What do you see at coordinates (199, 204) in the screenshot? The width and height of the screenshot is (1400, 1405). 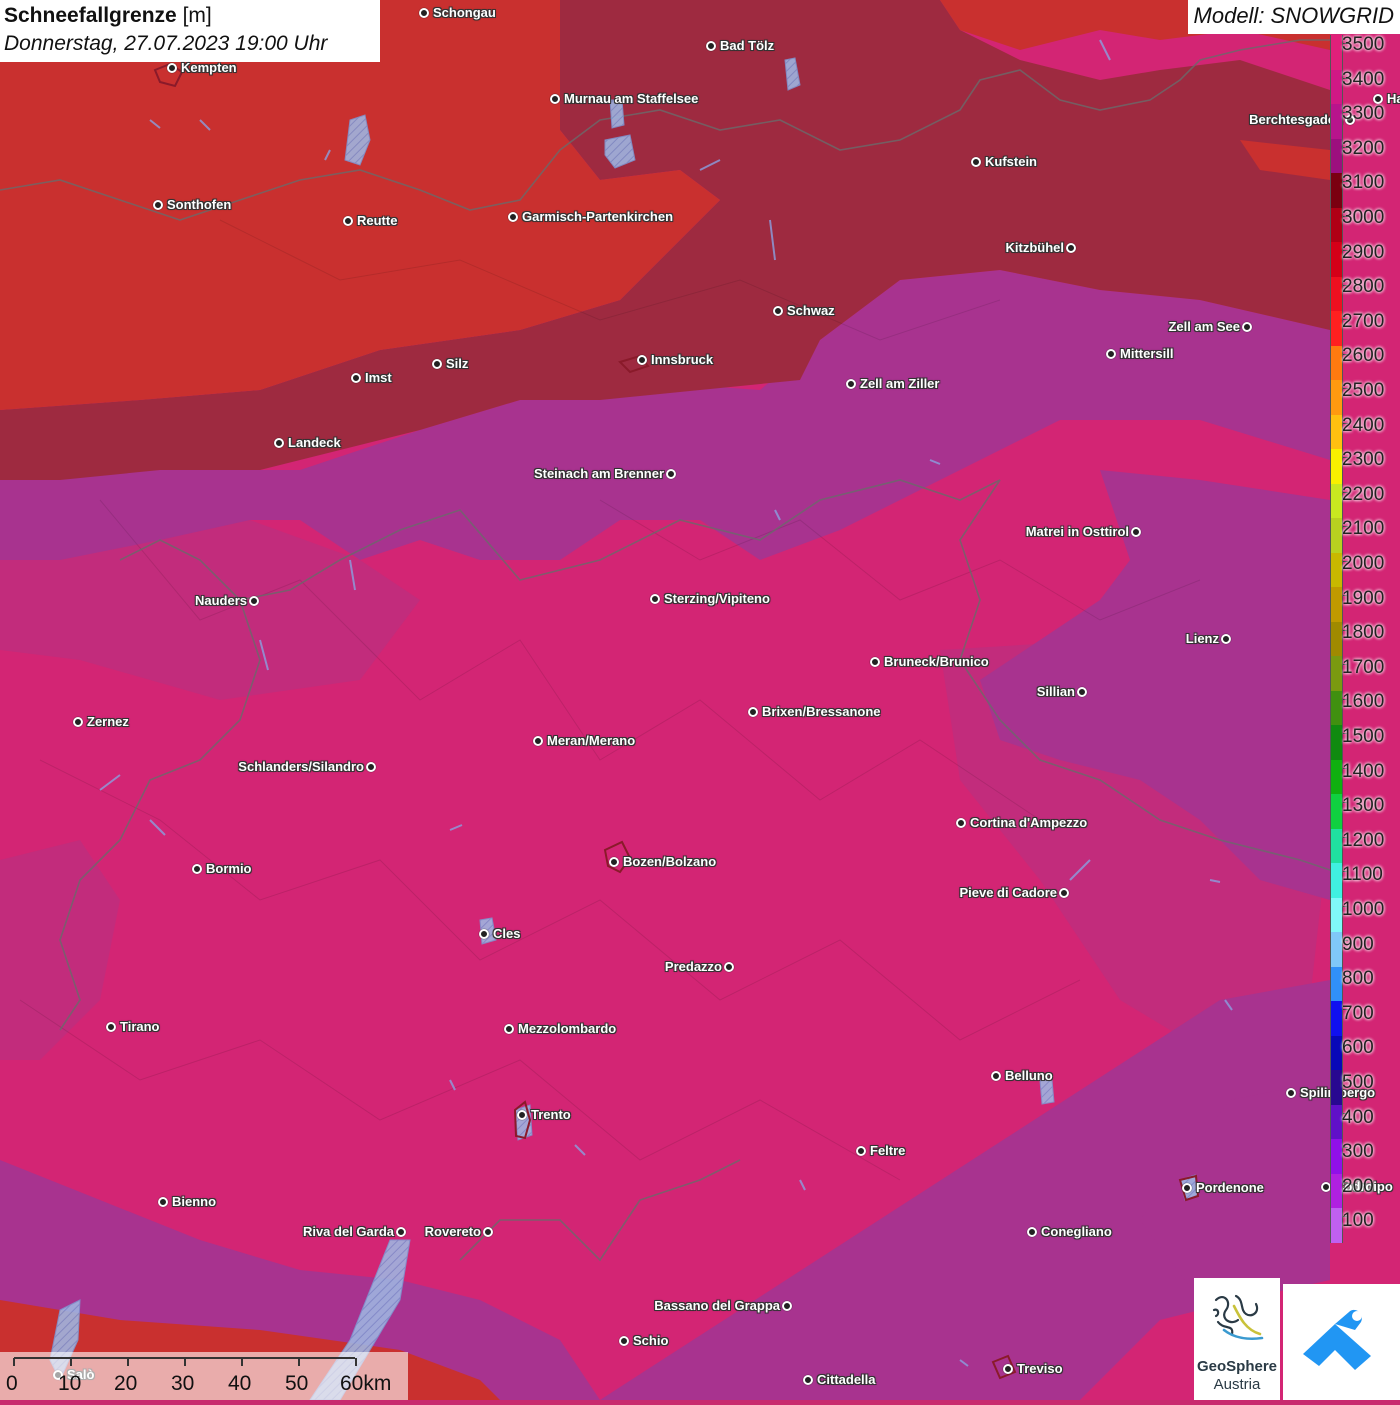 I see `city-label: Sonthofen` at bounding box center [199, 204].